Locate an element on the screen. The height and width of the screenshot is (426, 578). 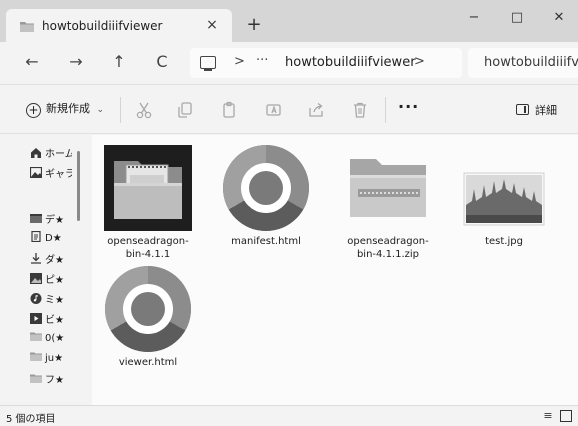
file-name: openseadragon-bin-4.1.1.zip is located at coordinates (388, 248).